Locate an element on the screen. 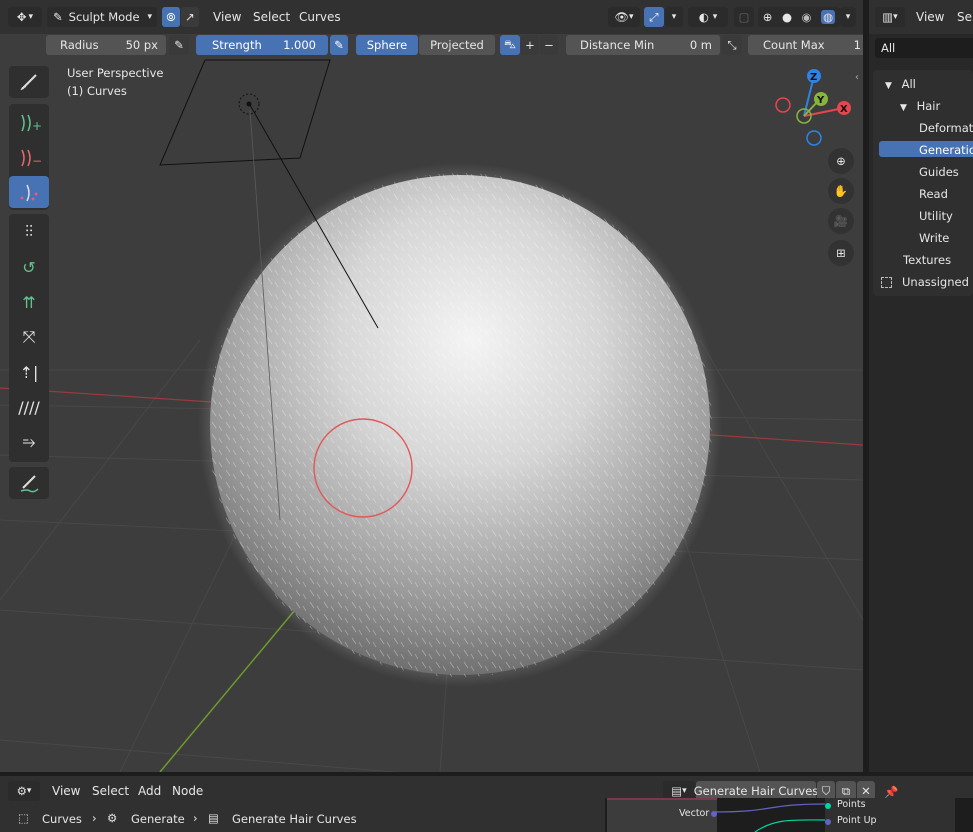  editor-type-button: ⚙ ▾ is located at coordinates (24, 791).